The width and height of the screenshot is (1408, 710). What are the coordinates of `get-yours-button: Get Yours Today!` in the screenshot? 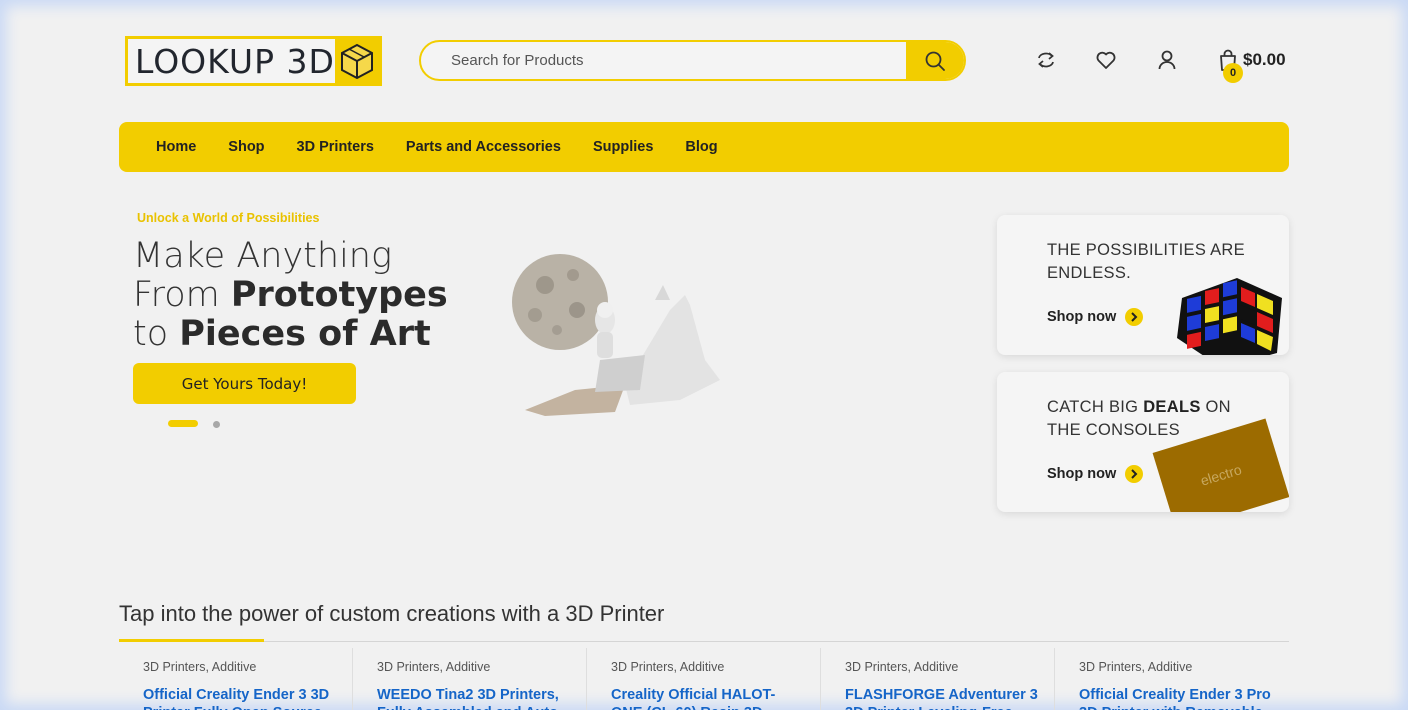 It's located at (244, 383).